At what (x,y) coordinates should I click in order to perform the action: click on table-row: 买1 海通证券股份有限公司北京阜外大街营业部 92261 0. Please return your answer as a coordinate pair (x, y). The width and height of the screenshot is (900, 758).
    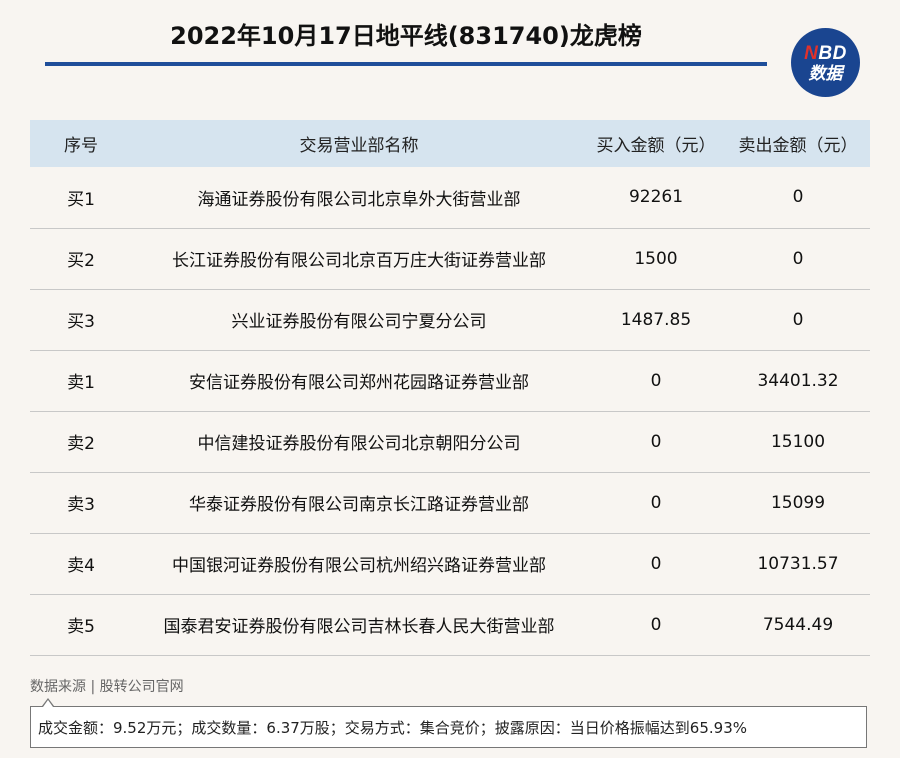
    Looking at the image, I should click on (450, 198).